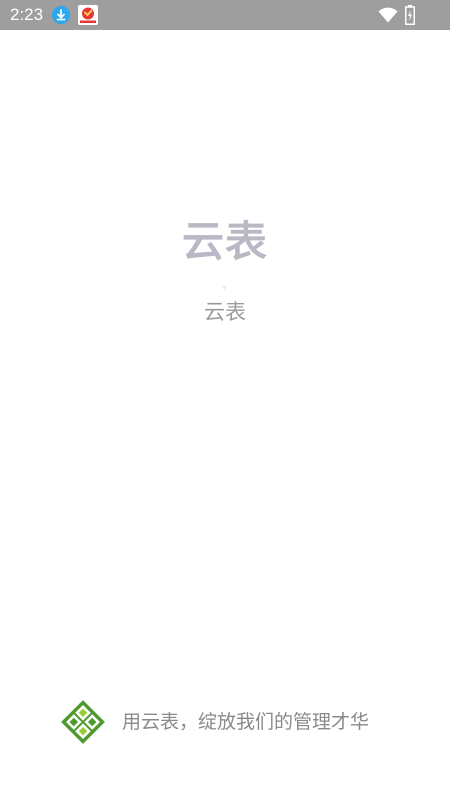 This screenshot has height=800, width=450. What do you see at coordinates (225, 312) in the screenshot?
I see `app-subtitle: 云表` at bounding box center [225, 312].